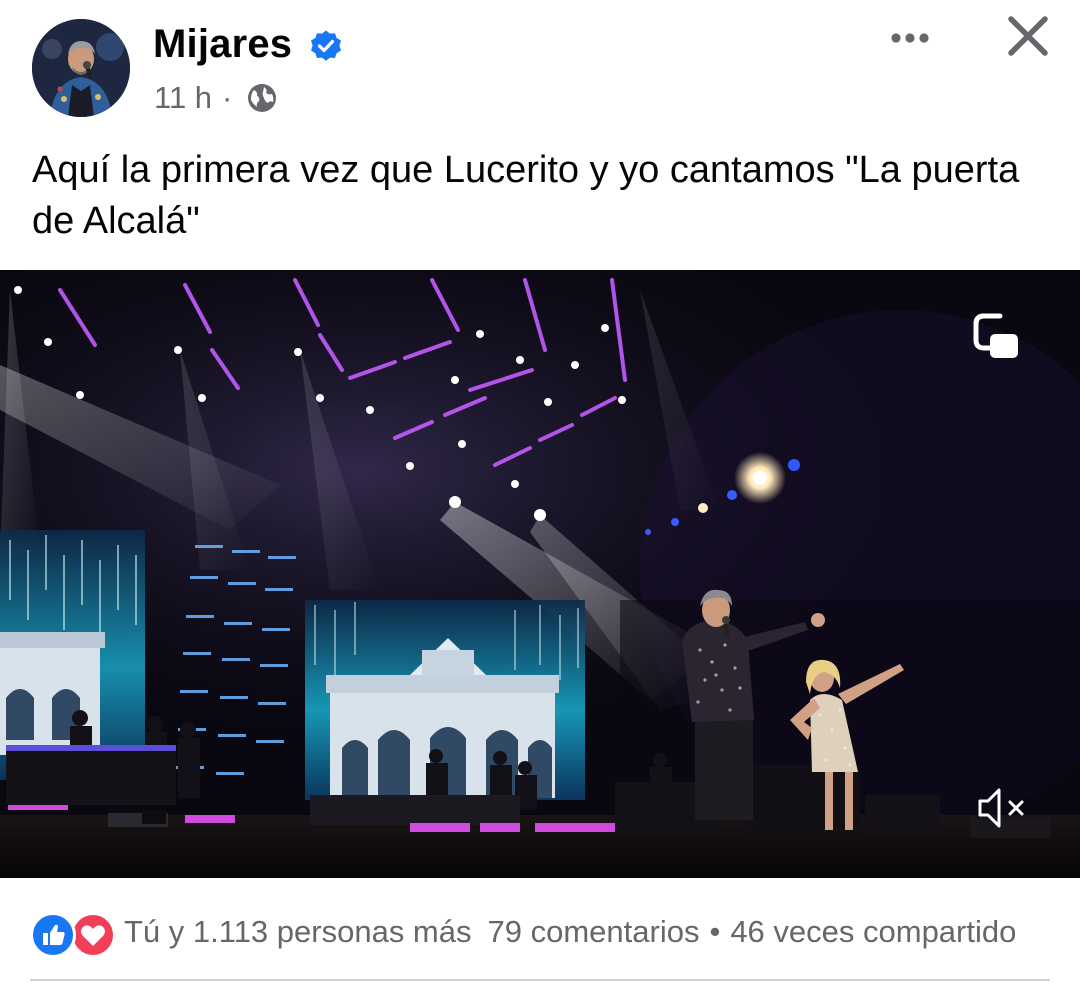 The image size is (1080, 999). I want to click on author-avatar, so click(81, 68).